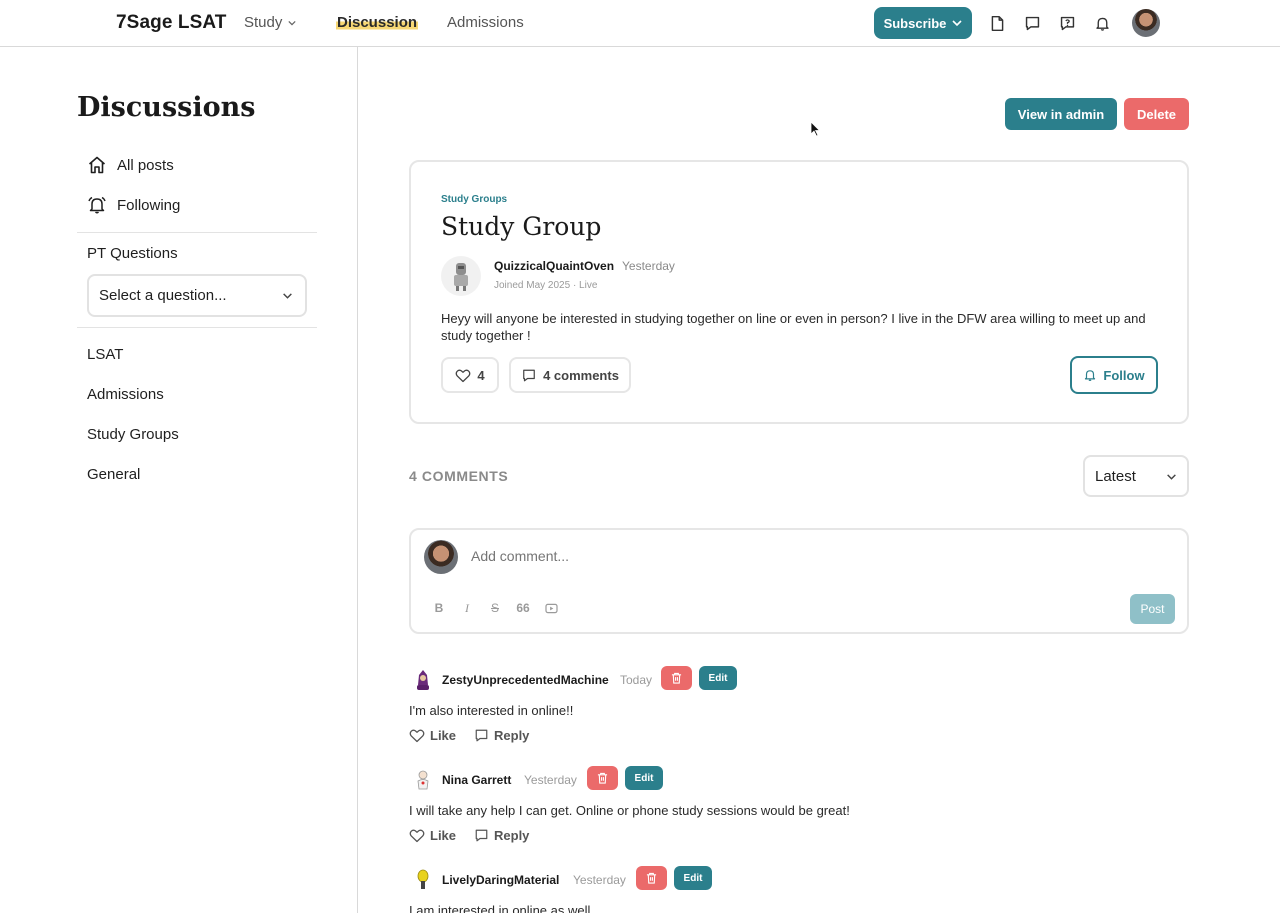 The height and width of the screenshot is (913, 1280). What do you see at coordinates (166, 107) in the screenshot?
I see `sidebar-title: Discussions` at bounding box center [166, 107].